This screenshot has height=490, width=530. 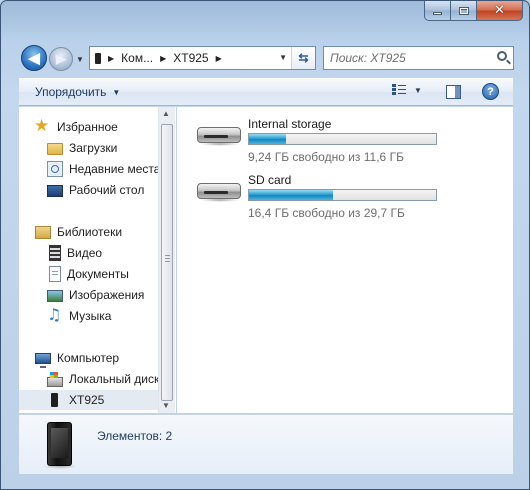 What do you see at coordinates (42, 126) in the screenshot?
I see `star-icon` at bounding box center [42, 126].